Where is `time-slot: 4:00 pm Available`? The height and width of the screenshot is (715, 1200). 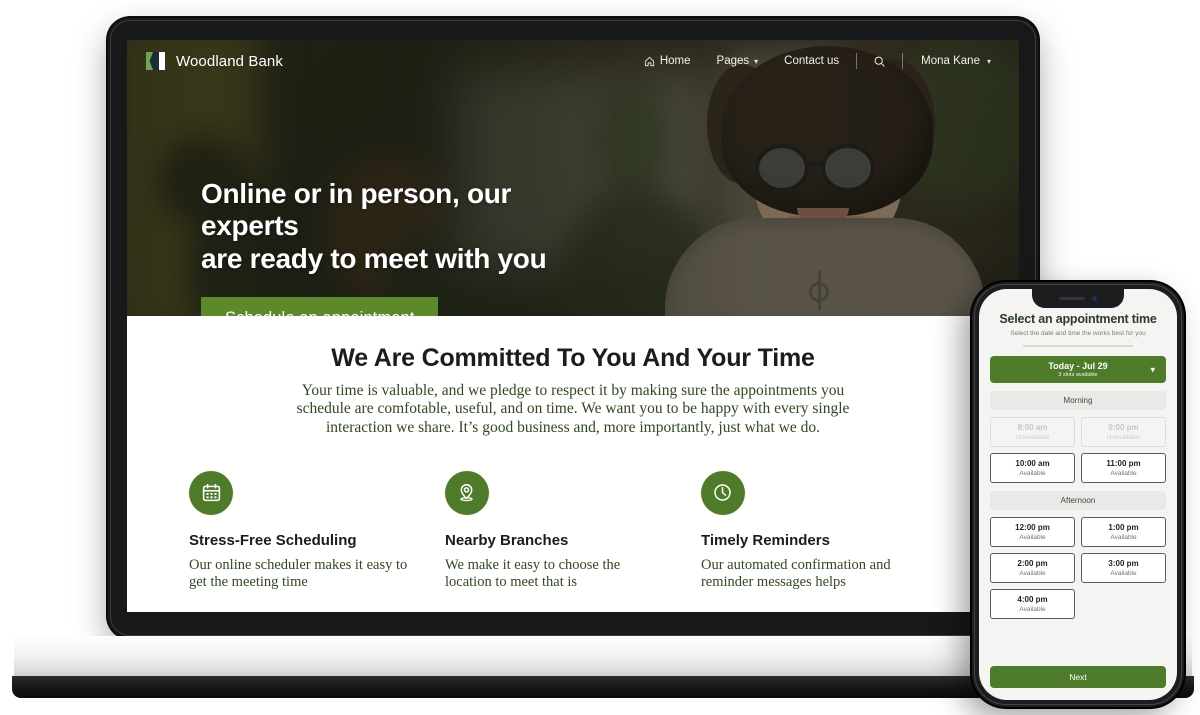
time-slot: 4:00 pm Available is located at coordinates (1032, 604).